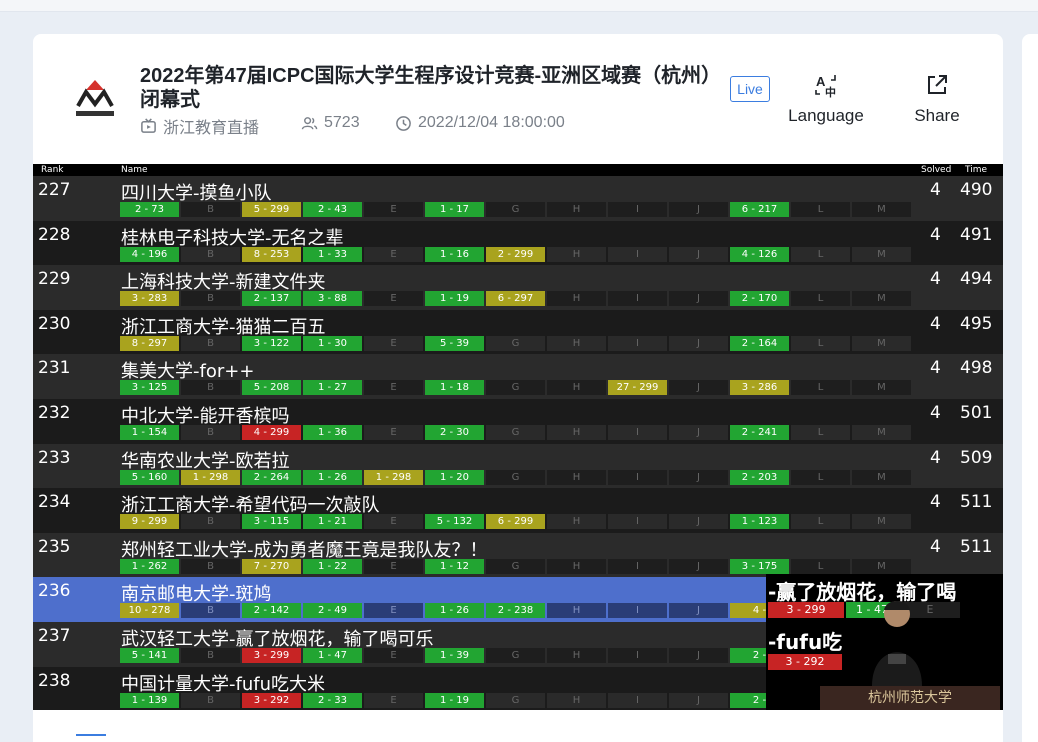  I want to click on problem-cell: 1 - 262, so click(149, 566).